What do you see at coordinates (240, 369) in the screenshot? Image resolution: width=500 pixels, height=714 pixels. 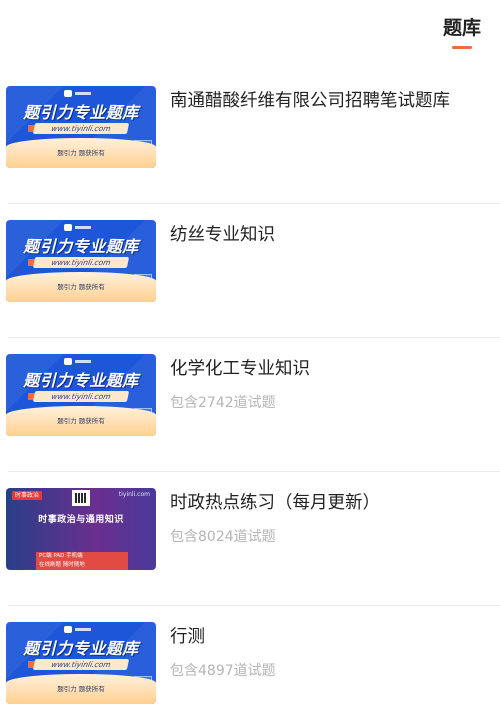 I see `item-title: 化学化工专业知识` at bounding box center [240, 369].